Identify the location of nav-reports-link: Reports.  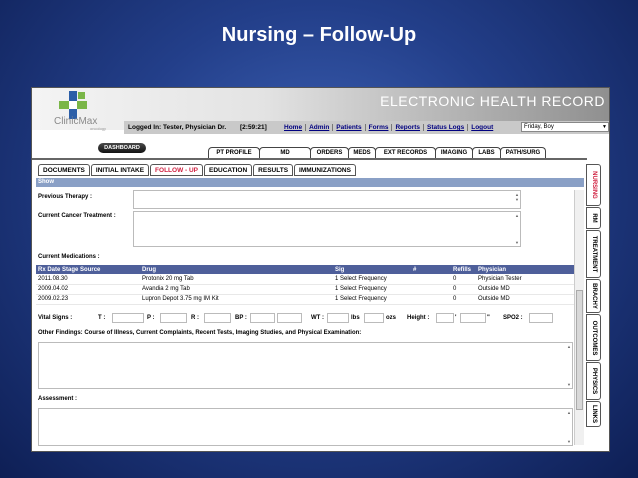
(408, 127).